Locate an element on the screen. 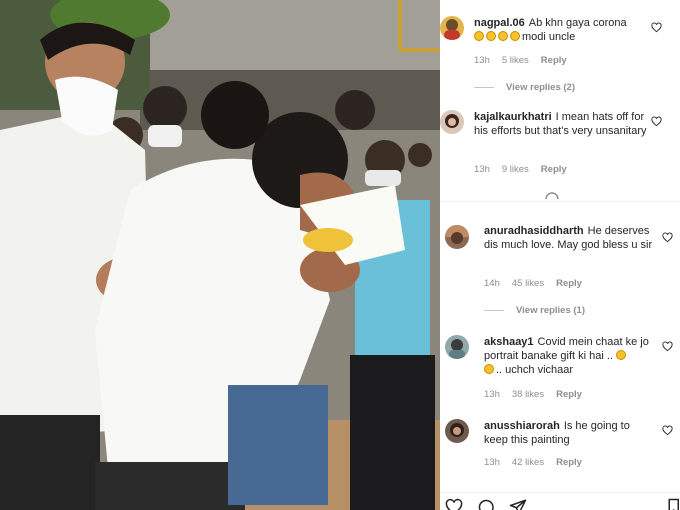  comment-meta: 13h 38 likes Reply is located at coordinates (539, 394).